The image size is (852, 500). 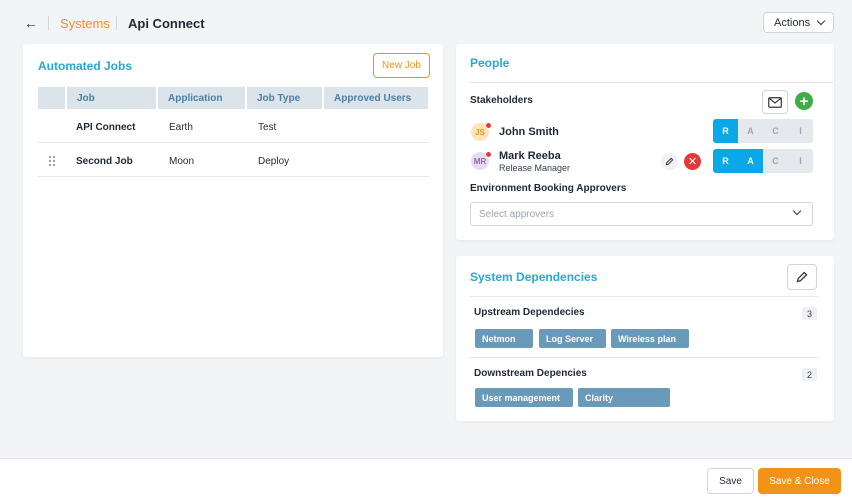 What do you see at coordinates (52, 161) in the screenshot?
I see `drag-handle-icon` at bounding box center [52, 161].